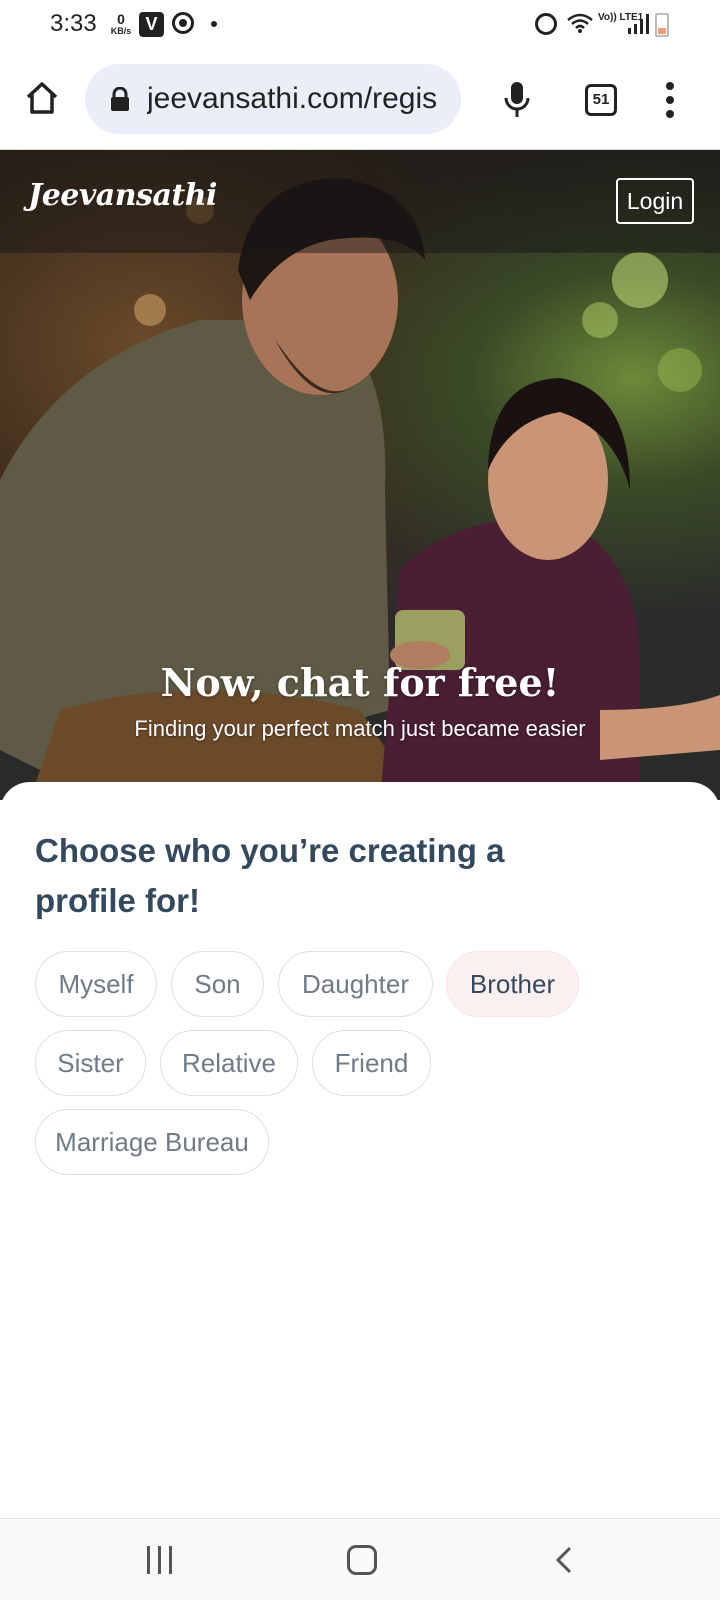  What do you see at coordinates (90, 1063) in the screenshot?
I see `option-sister: Sister` at bounding box center [90, 1063].